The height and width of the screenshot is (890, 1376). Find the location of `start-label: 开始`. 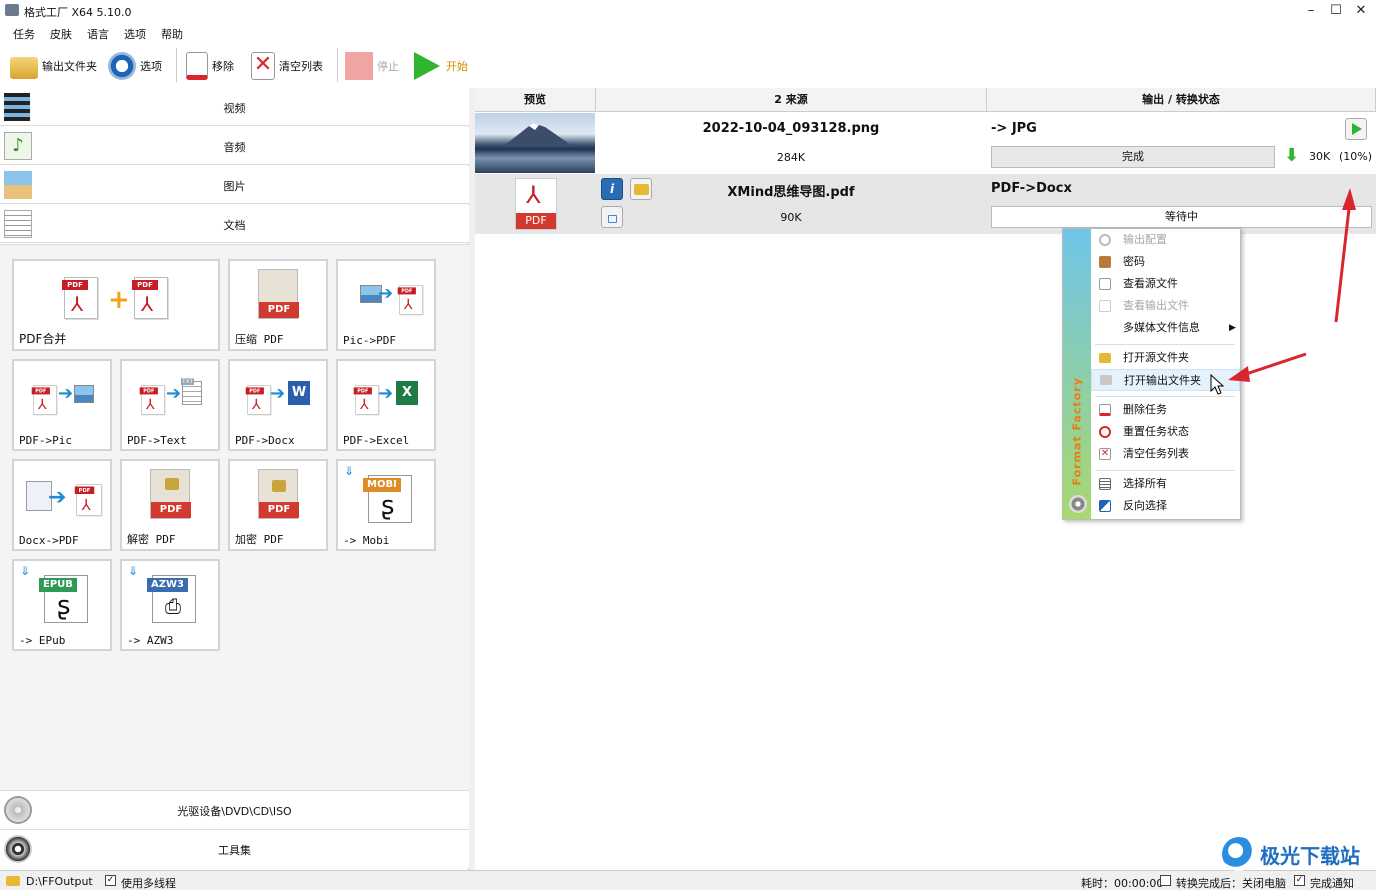

start-label: 开始 is located at coordinates (457, 66).